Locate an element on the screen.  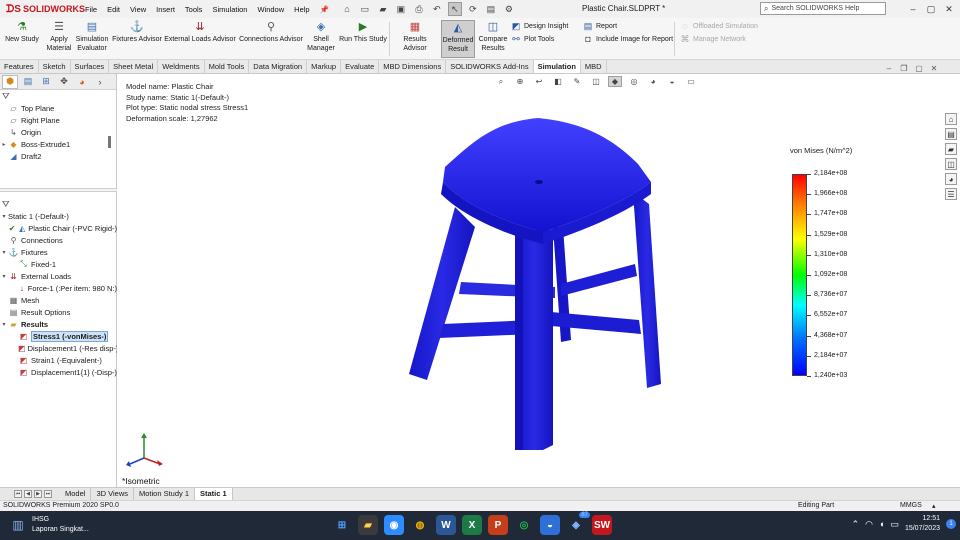
part-node: ✔ ◭ Plastic Chair (-PVC Rigid-) is located at coordinates (58, 228).